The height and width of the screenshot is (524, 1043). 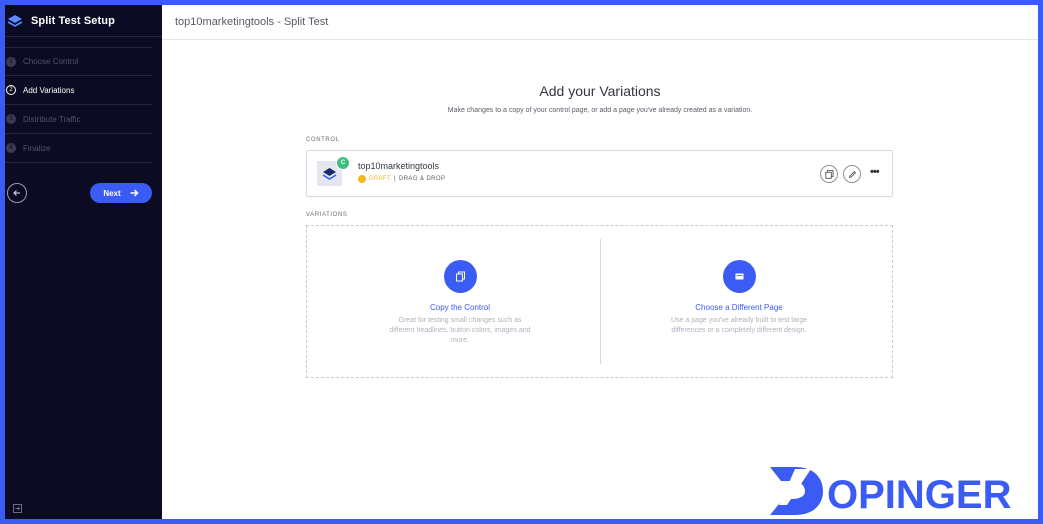 I want to click on control-badge: C, so click(x=343, y=163).